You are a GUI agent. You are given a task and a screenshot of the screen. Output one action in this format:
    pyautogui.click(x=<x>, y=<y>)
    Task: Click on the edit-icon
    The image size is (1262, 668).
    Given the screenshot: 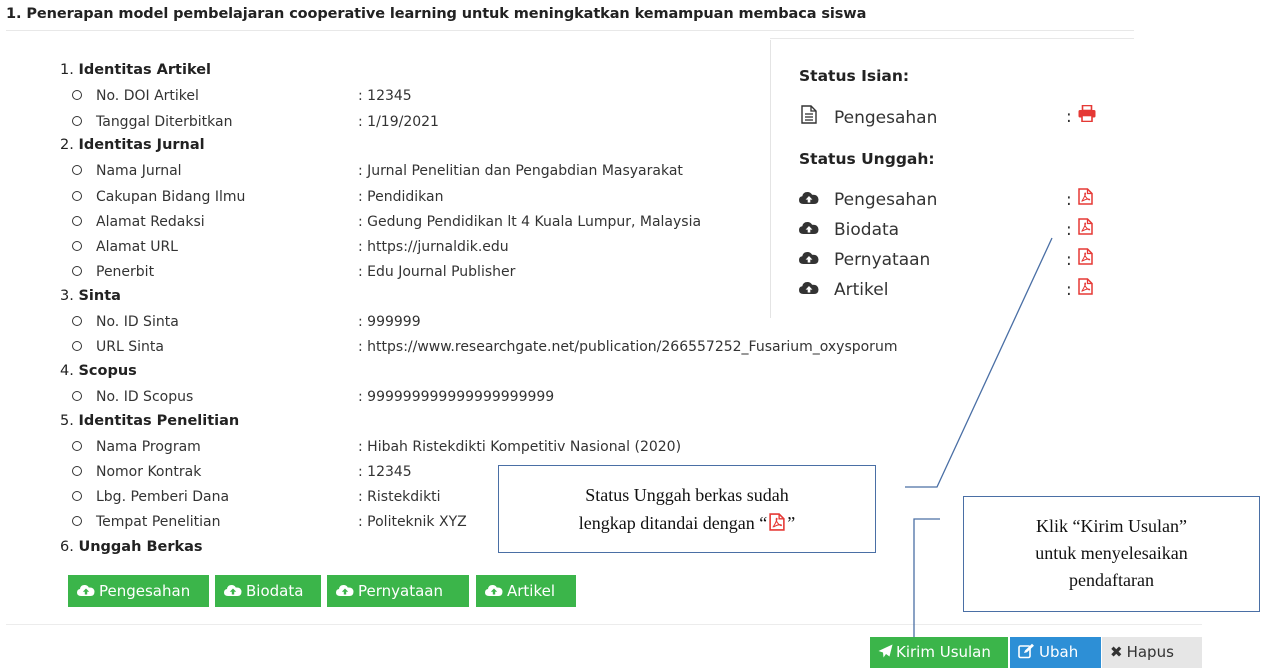 What is the action you would take?
    pyautogui.click(x=1026, y=650)
    